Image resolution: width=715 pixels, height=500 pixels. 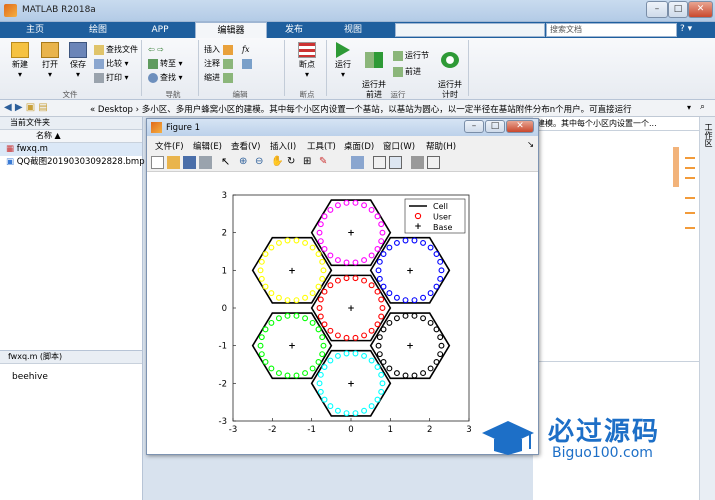 I want to click on hide-plot-tools-icon, so click(x=417, y=162).